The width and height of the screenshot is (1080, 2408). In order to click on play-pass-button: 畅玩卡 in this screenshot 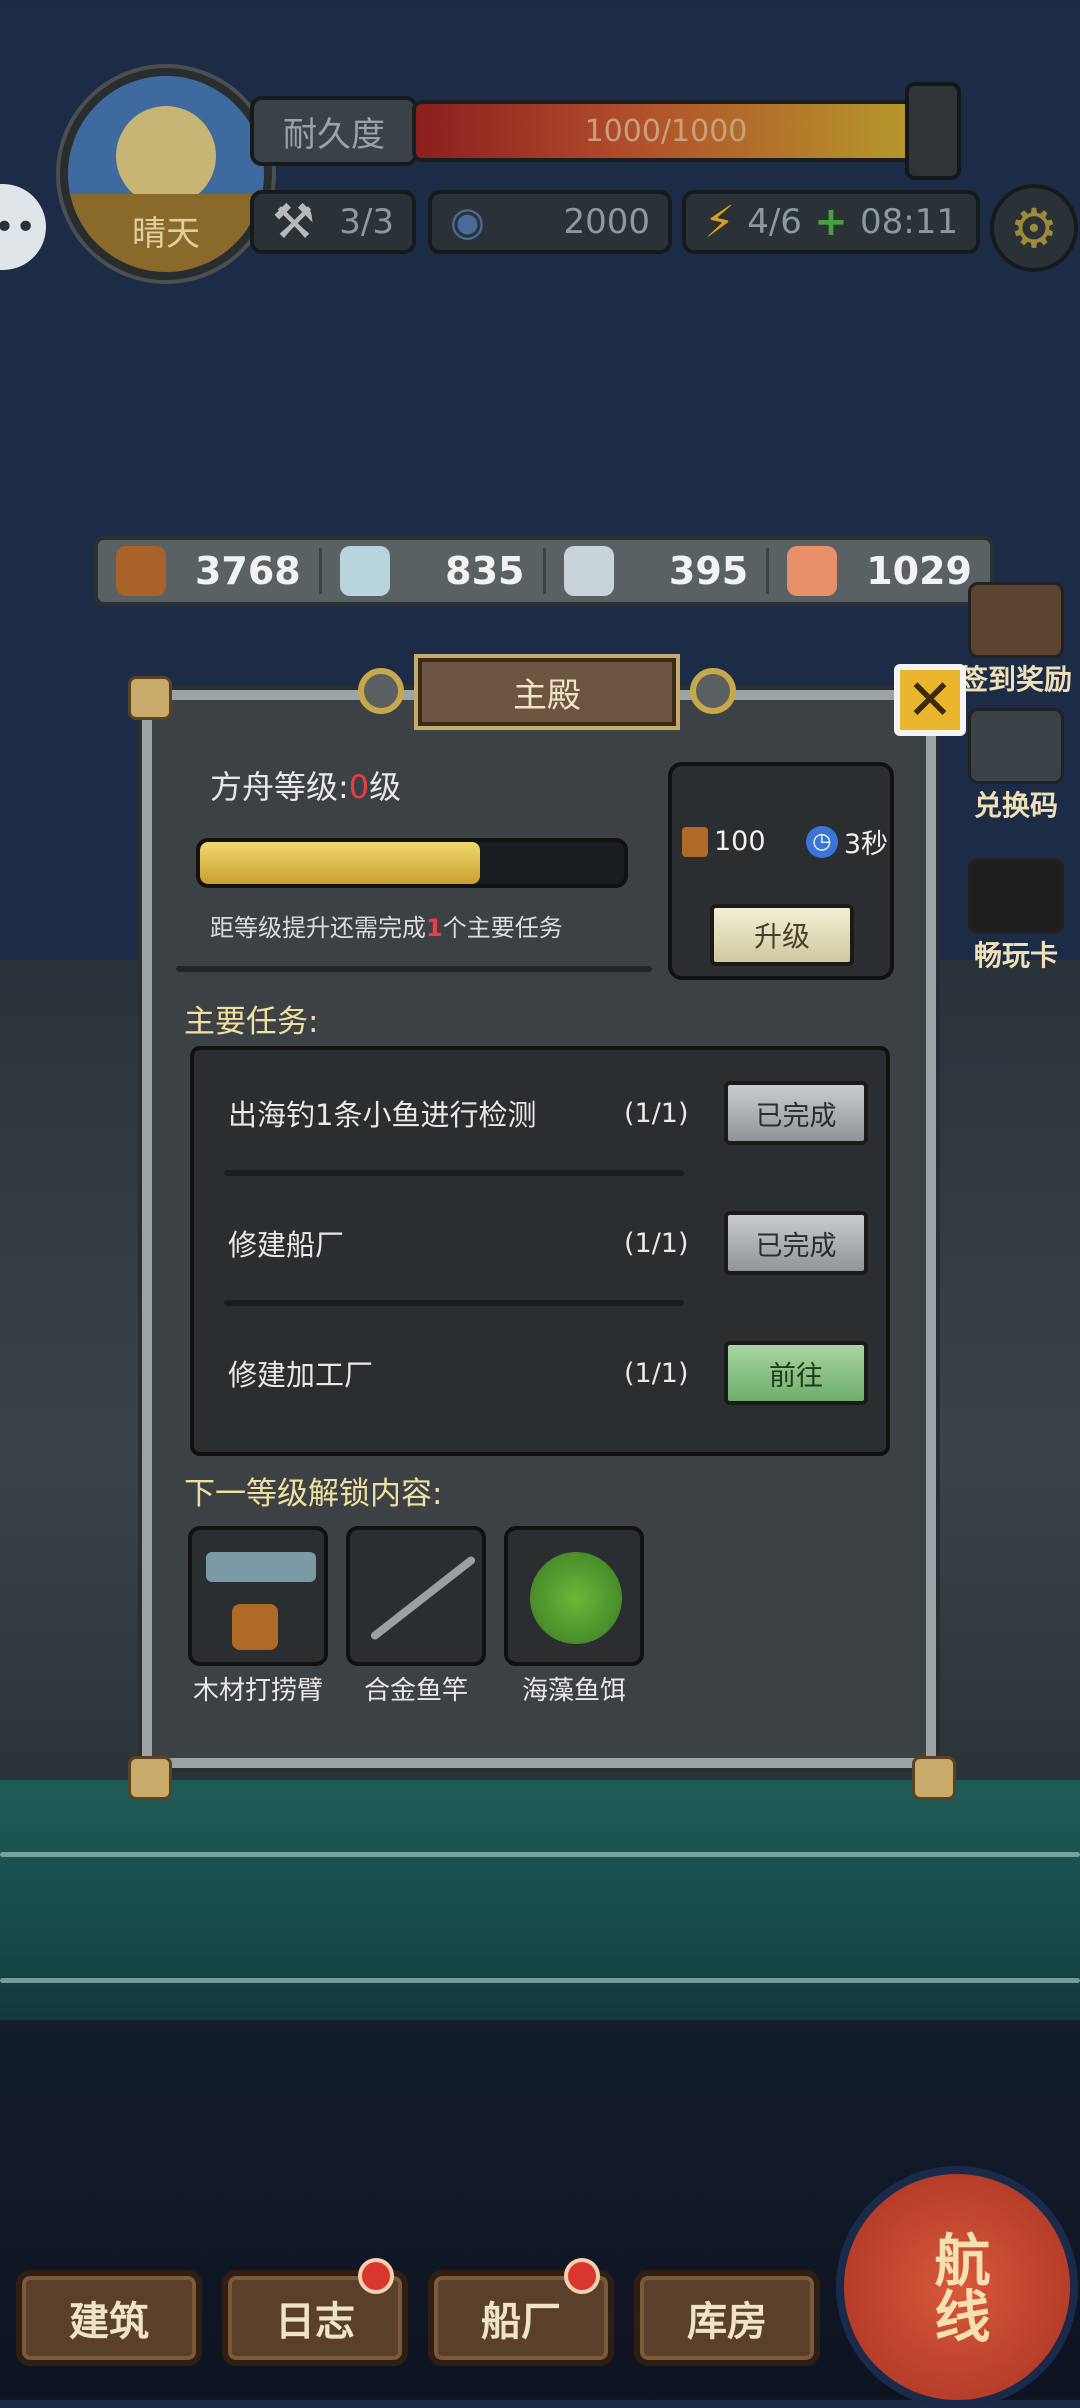, I will do `click(1016, 916)`.